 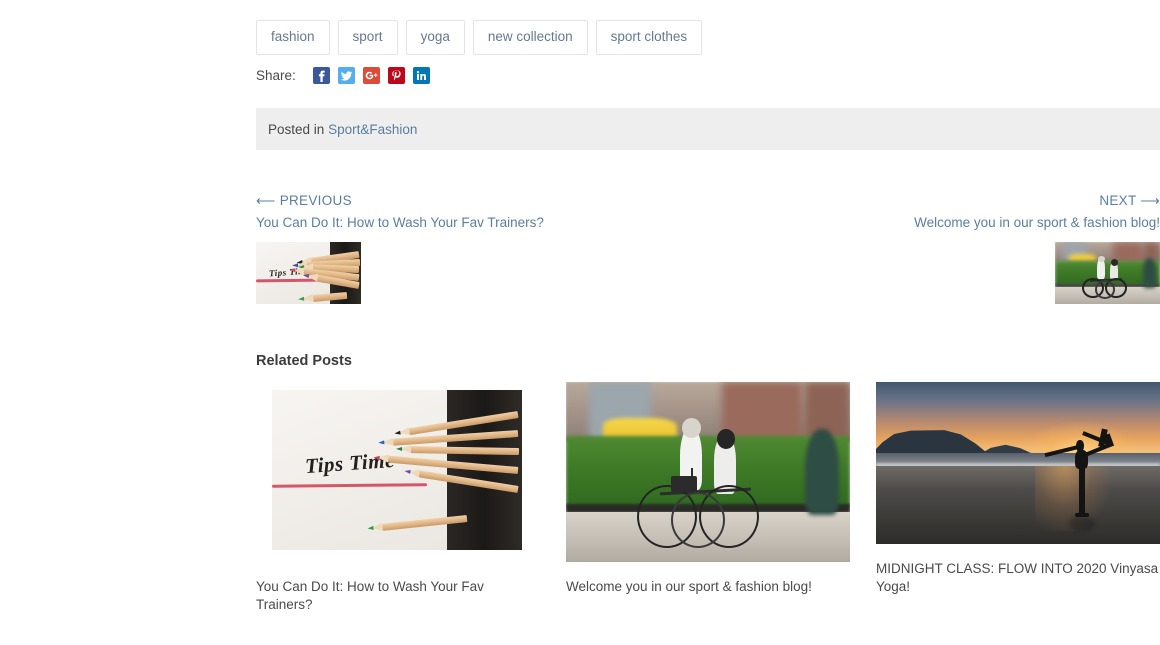 I want to click on related-post-image-pencils: Tips Time, so click(x=397, y=470).